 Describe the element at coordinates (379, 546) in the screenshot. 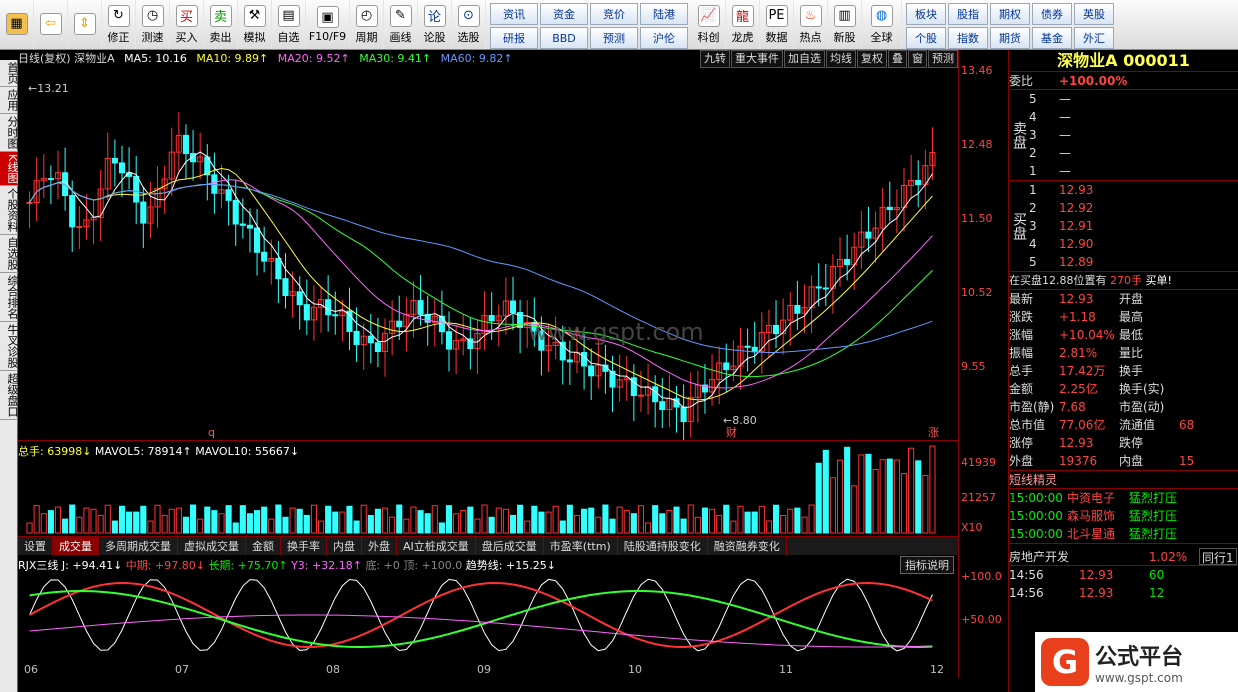

I see `tab-outer: 外盘` at that location.